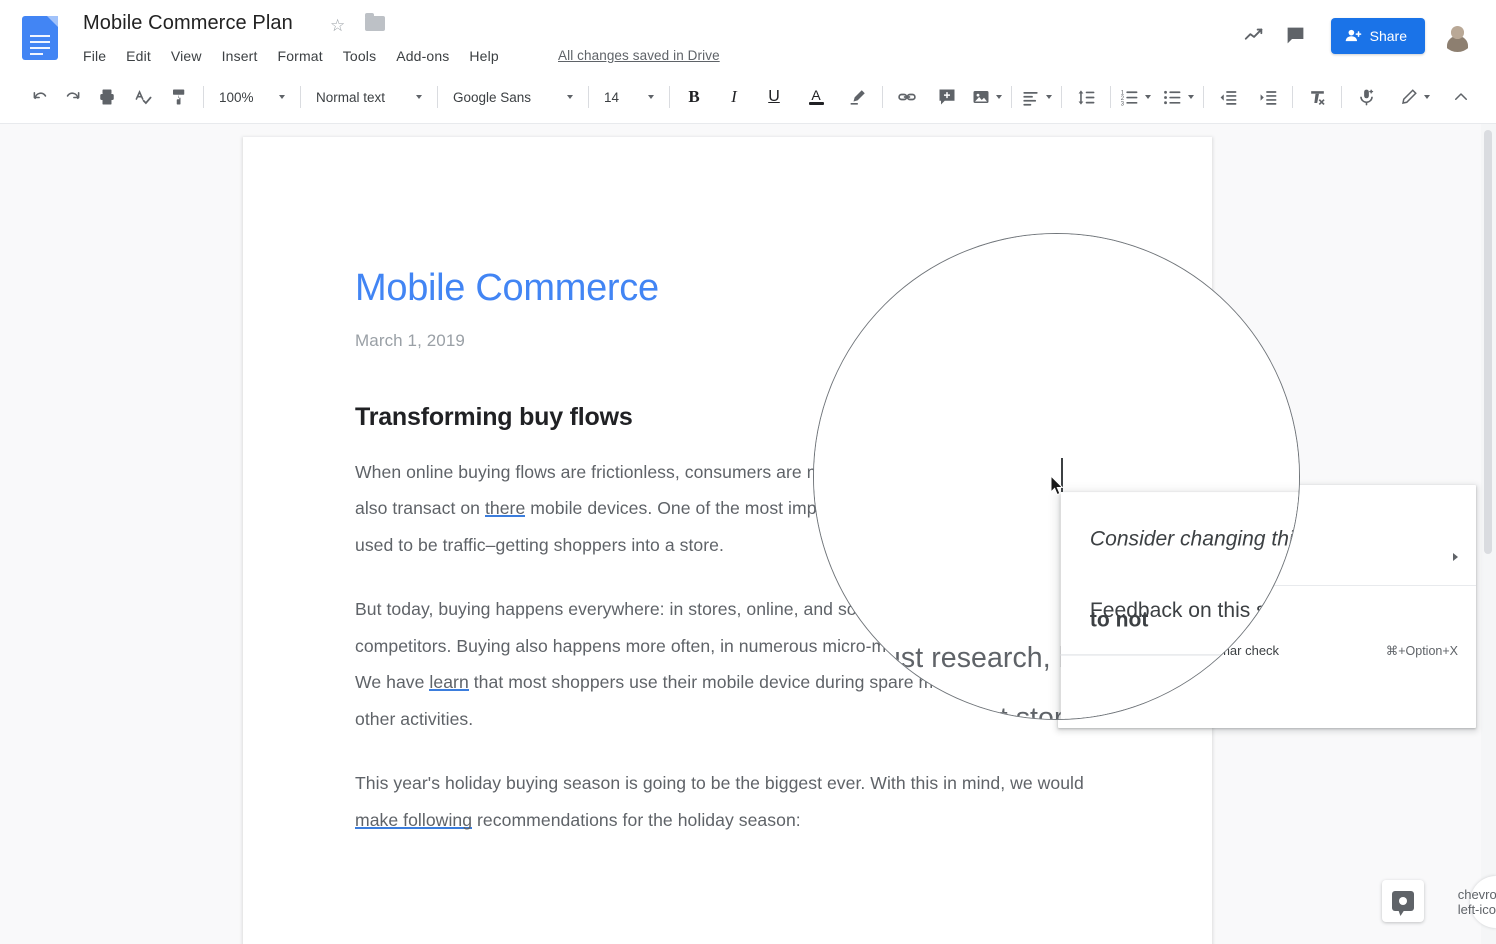  Describe the element at coordinates (1036, 97) in the screenshot. I see `align-left-icon` at that location.